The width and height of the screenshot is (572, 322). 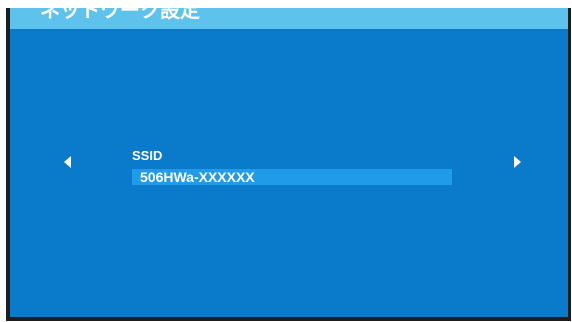 What do you see at coordinates (197, 177) in the screenshot?
I see `ssid-value-text: 506HWa-XXXXXX` at bounding box center [197, 177].